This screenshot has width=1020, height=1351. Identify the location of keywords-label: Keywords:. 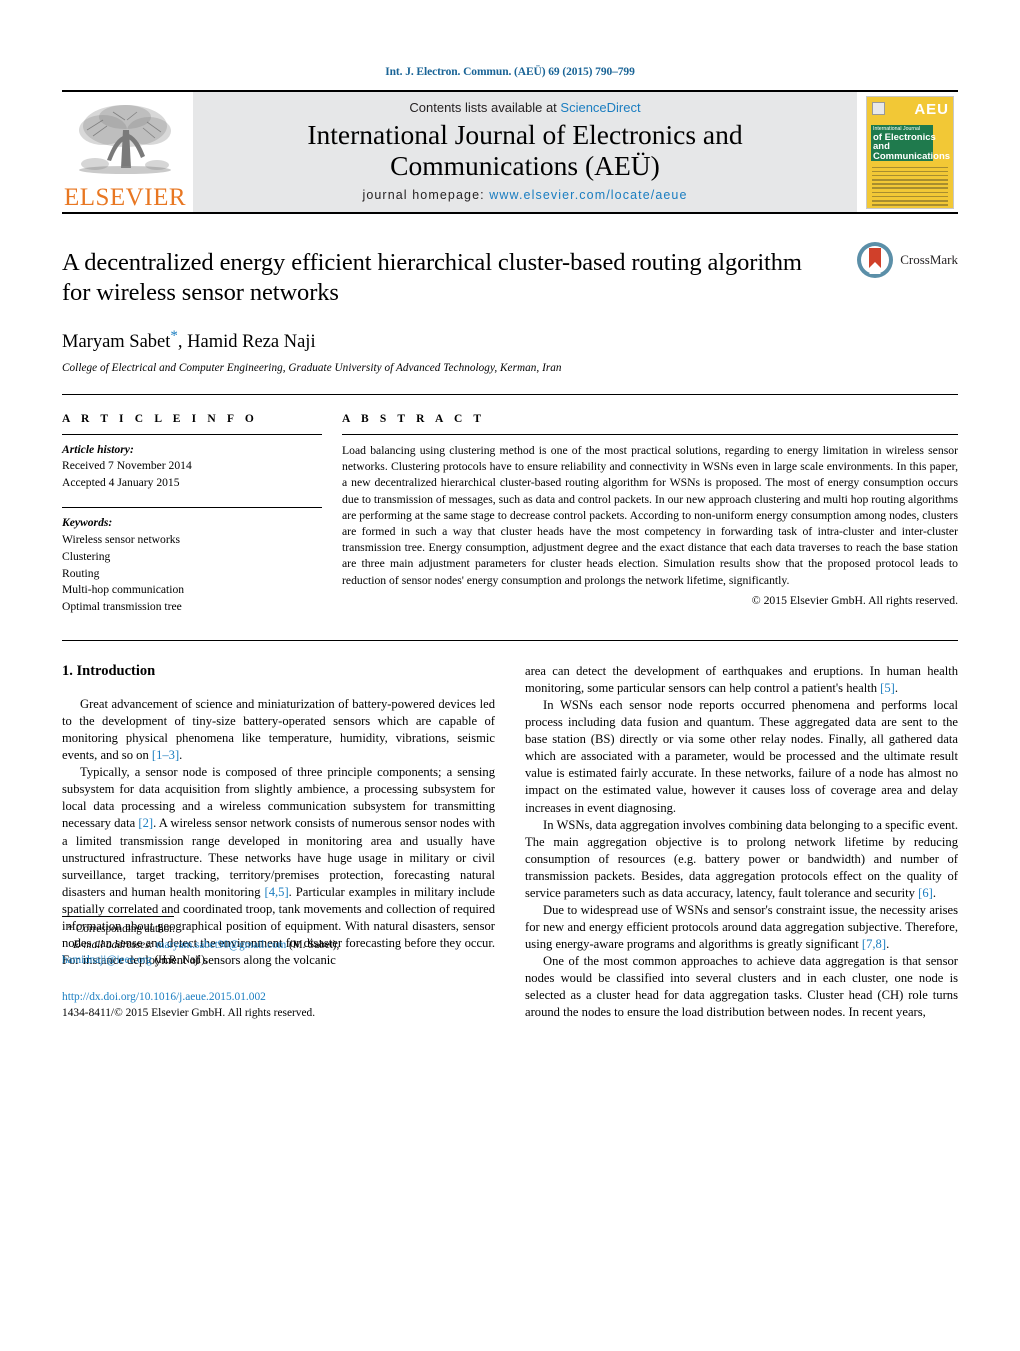
(87, 523).